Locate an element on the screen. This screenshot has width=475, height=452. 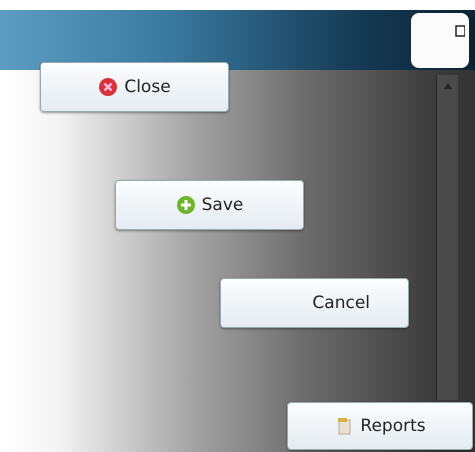
reports-button: Reports is located at coordinates (380, 426).